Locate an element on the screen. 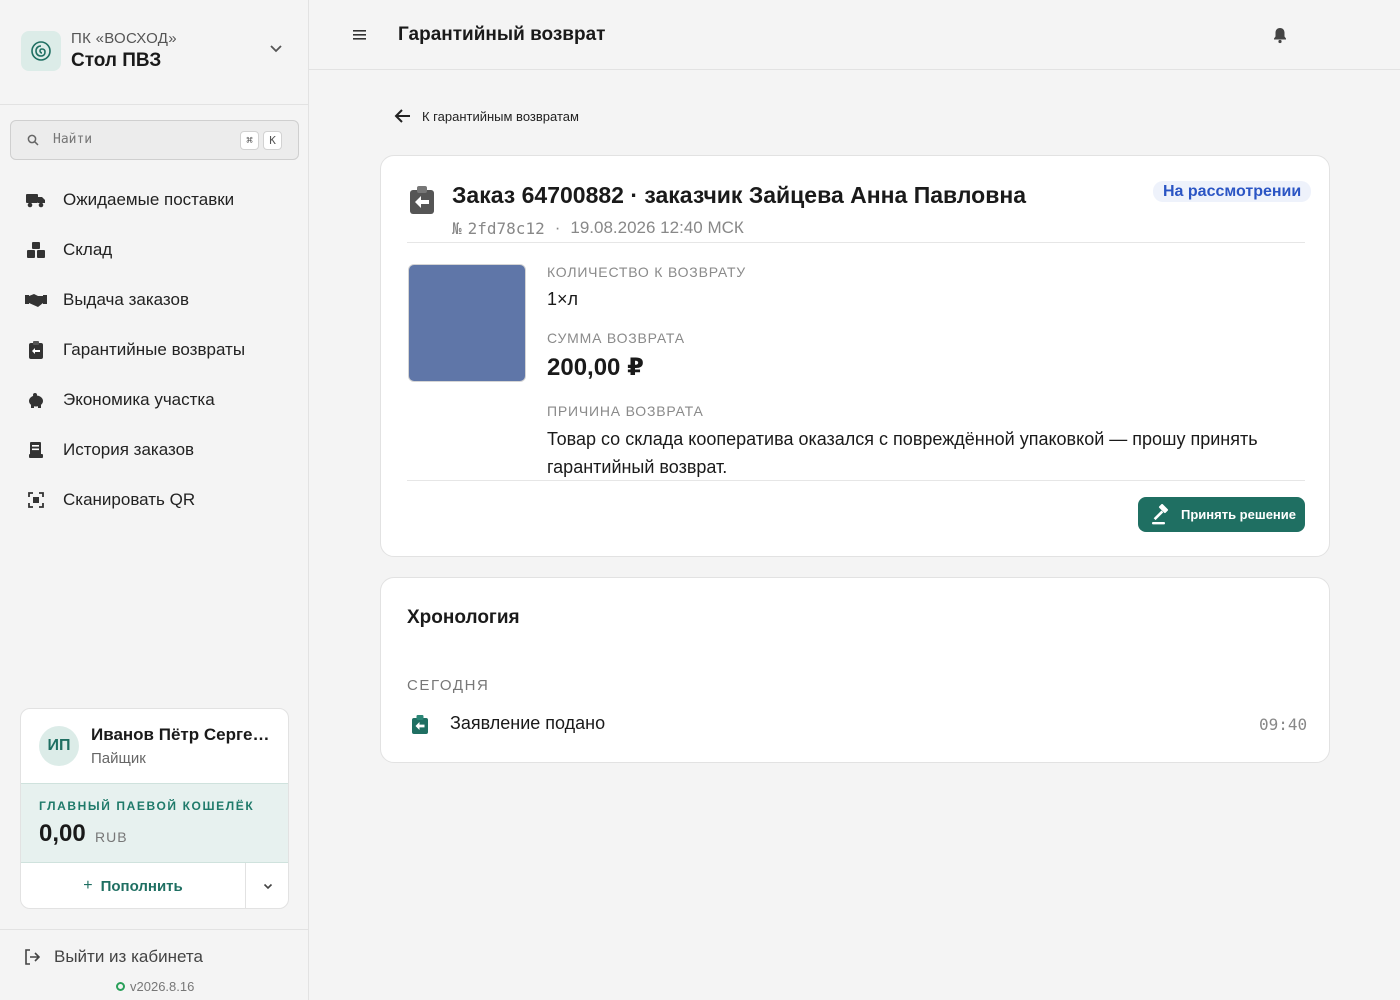 This screenshot has height=1000, width=1400. menu-icon is located at coordinates (360, 35).